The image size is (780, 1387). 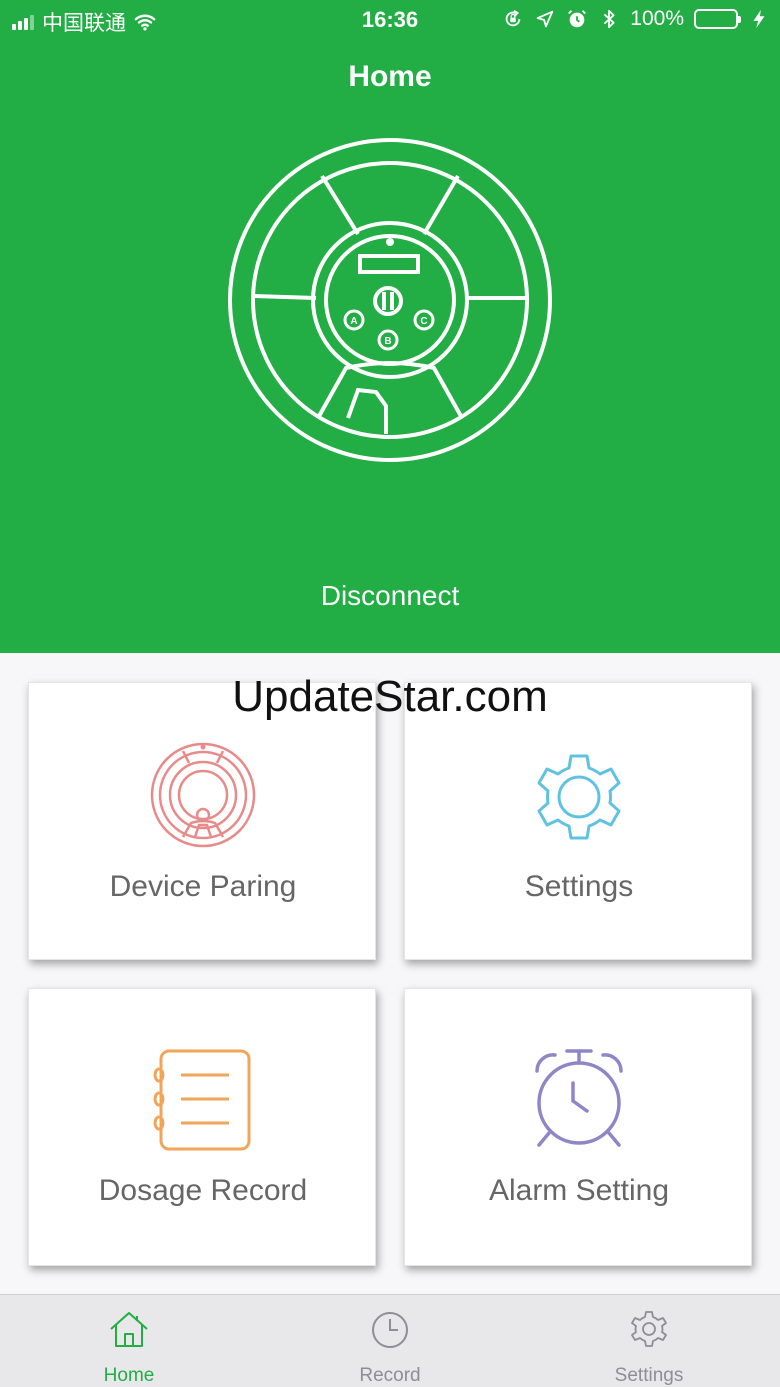 I want to click on bluetooth-icon, so click(x=609, y=19).